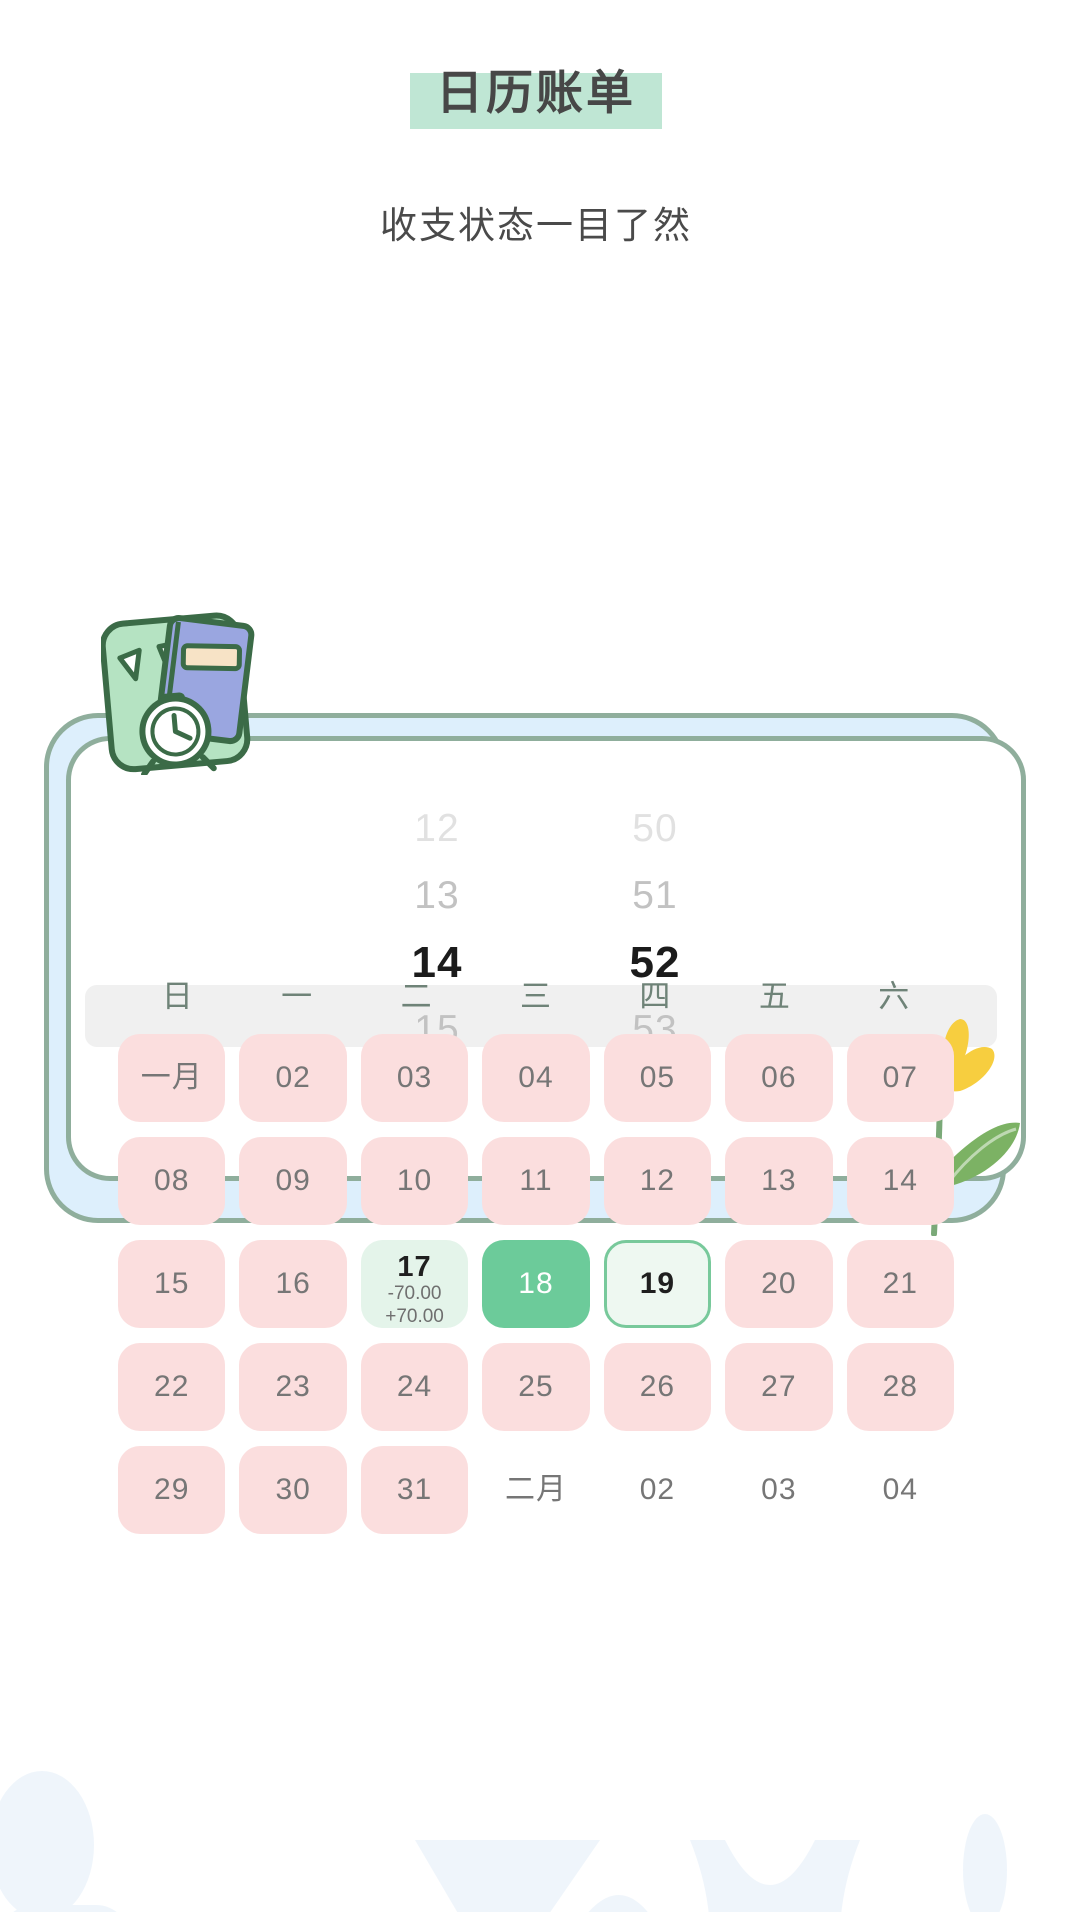 This screenshot has width=1072, height=1912. I want to click on calendar-day-number: 25, so click(536, 1386).